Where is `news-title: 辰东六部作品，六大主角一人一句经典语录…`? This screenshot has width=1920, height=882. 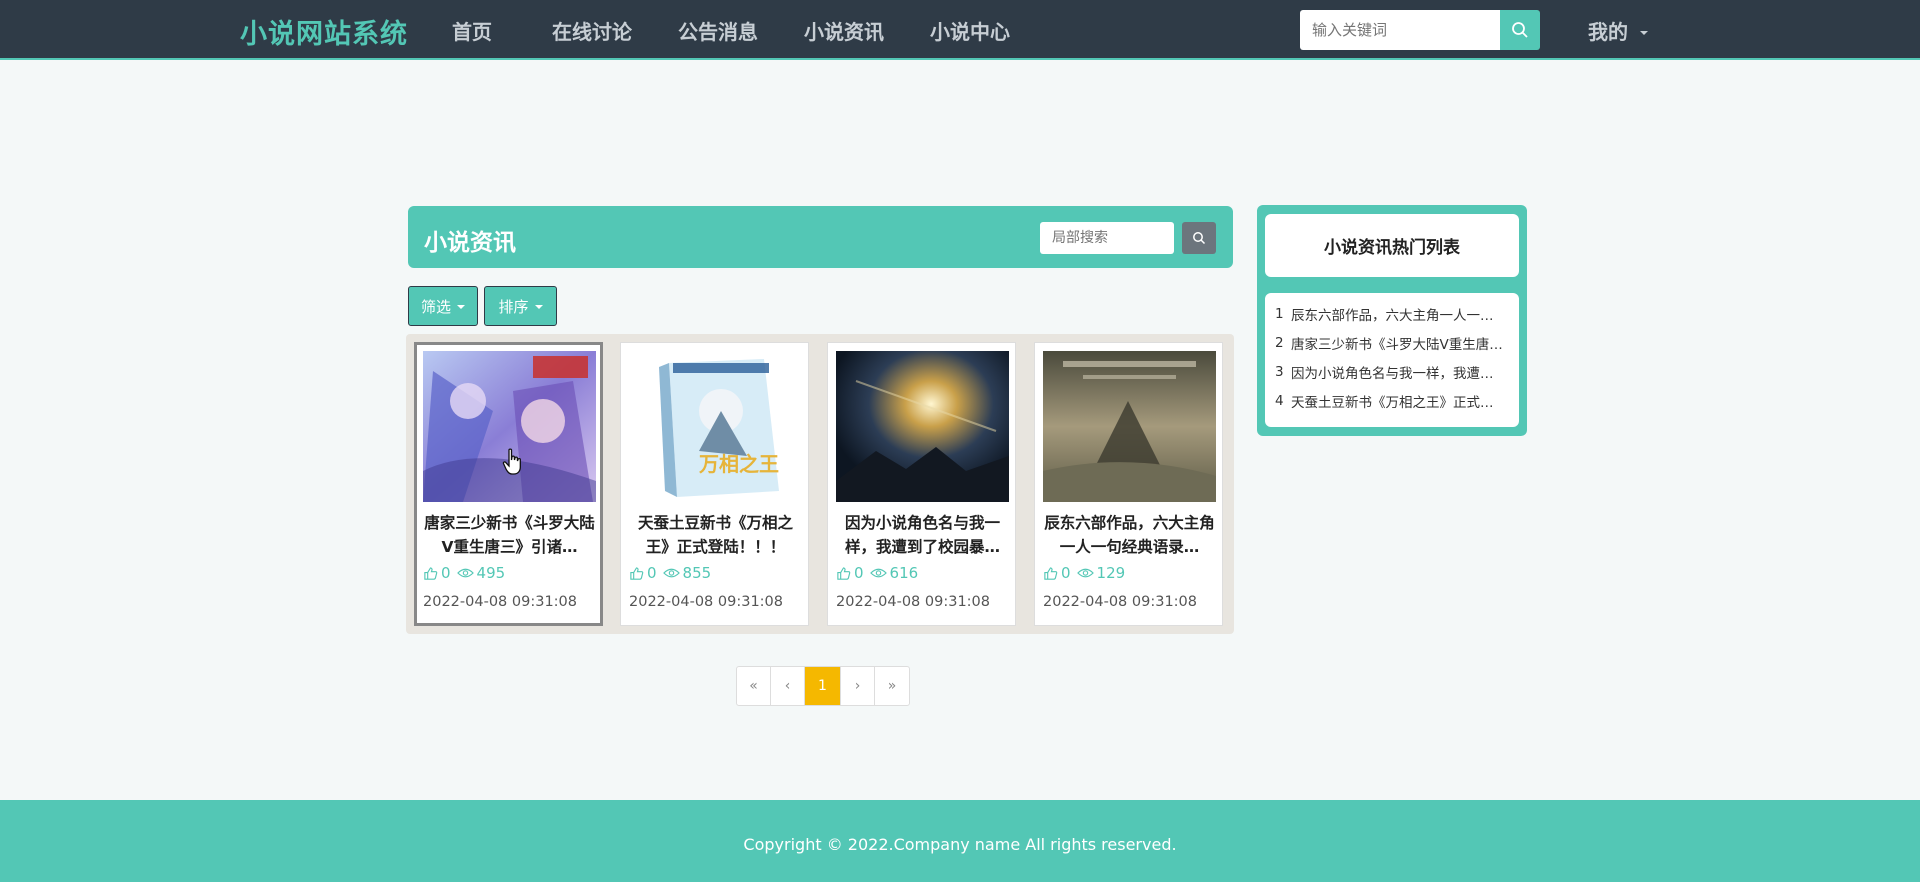 news-title: 辰东六部作品，六大主角一人一句经典语录… is located at coordinates (1129, 535).